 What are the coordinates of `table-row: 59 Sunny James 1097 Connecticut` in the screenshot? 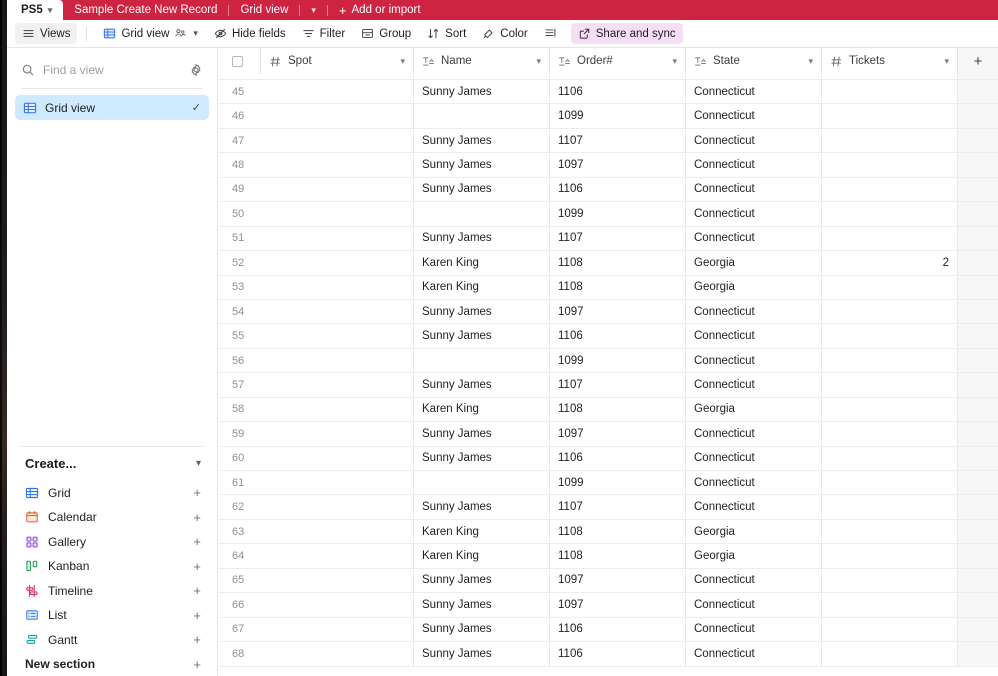 It's located at (608, 434).